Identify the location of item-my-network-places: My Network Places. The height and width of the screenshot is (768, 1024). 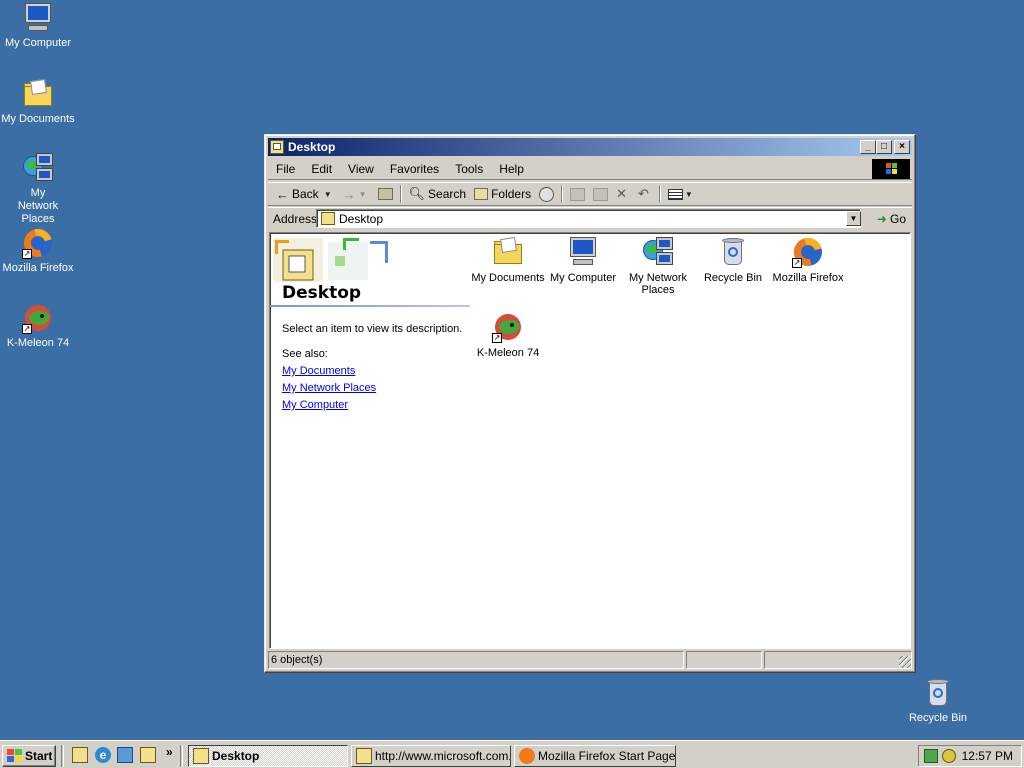
(658, 266).